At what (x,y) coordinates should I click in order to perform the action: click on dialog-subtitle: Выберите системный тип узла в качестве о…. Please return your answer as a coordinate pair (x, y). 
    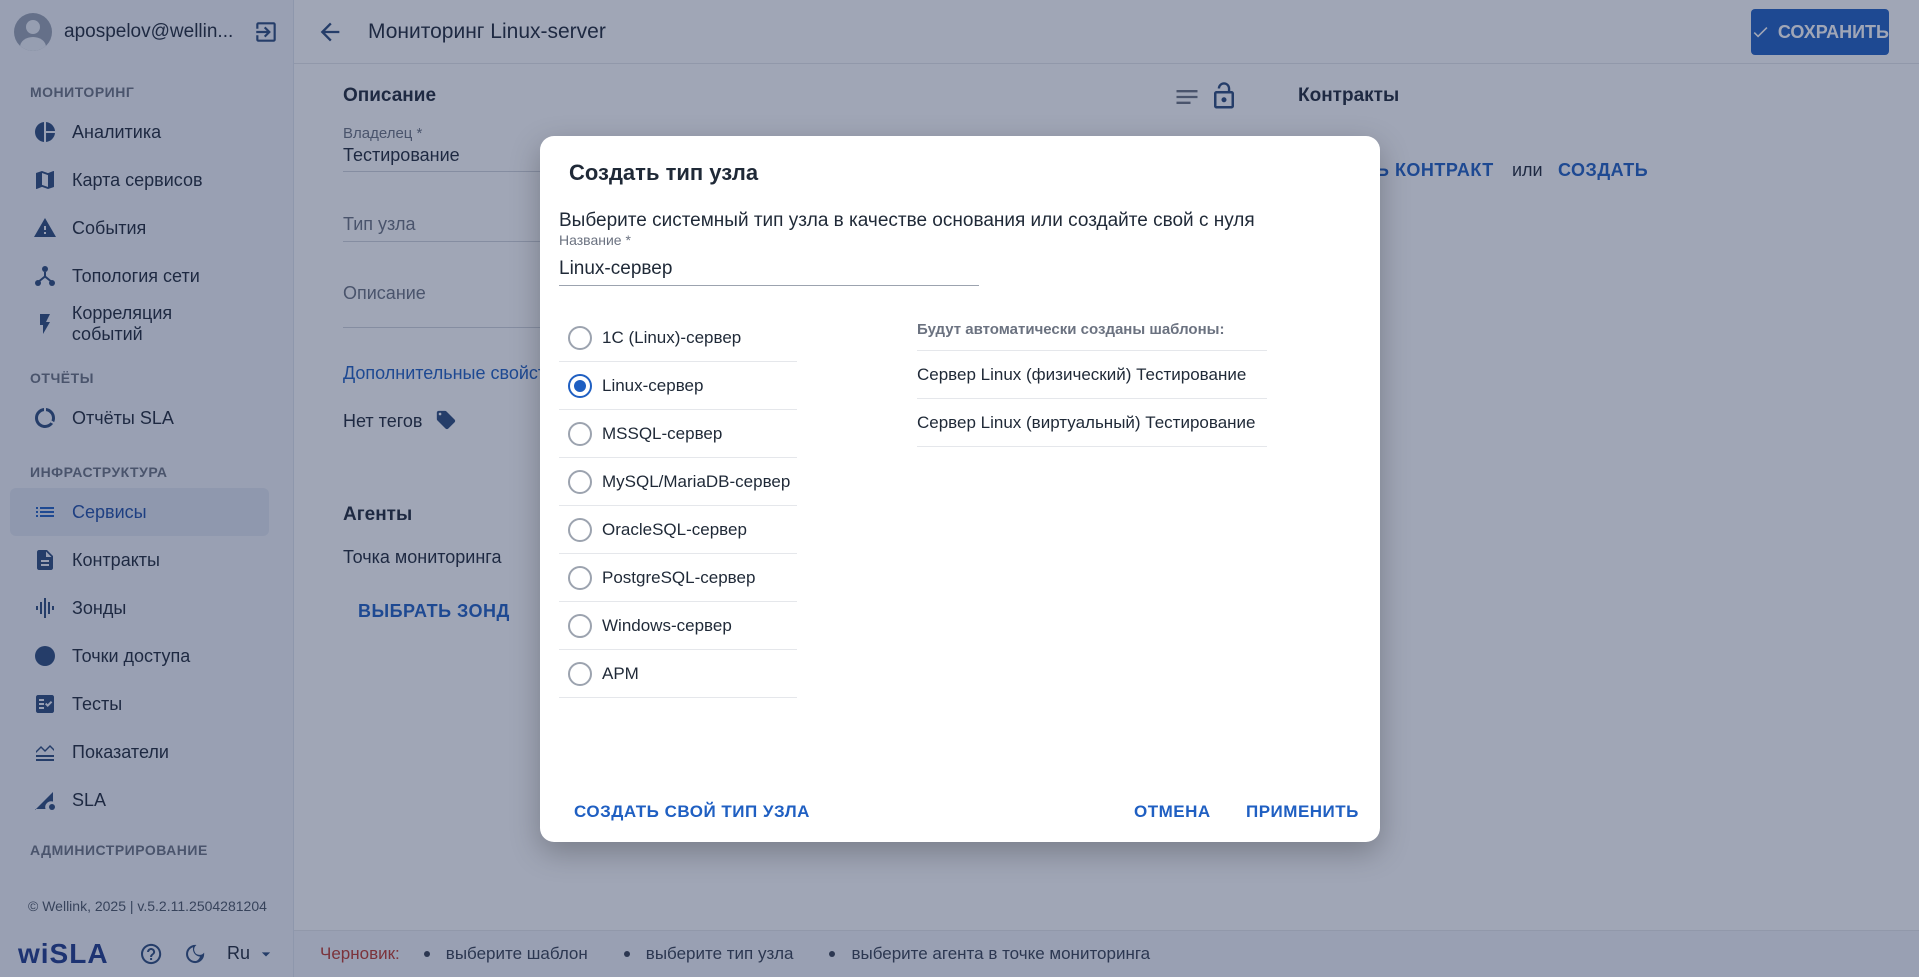
    Looking at the image, I should click on (907, 220).